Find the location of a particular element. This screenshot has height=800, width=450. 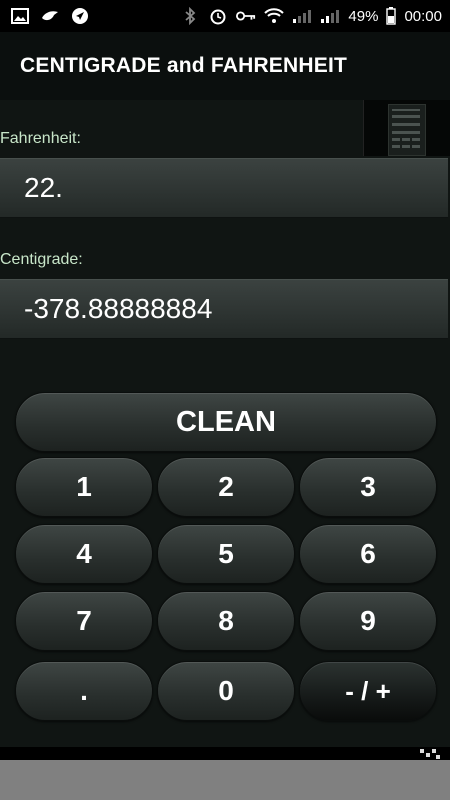

bird-icon is located at coordinates (50, 16).